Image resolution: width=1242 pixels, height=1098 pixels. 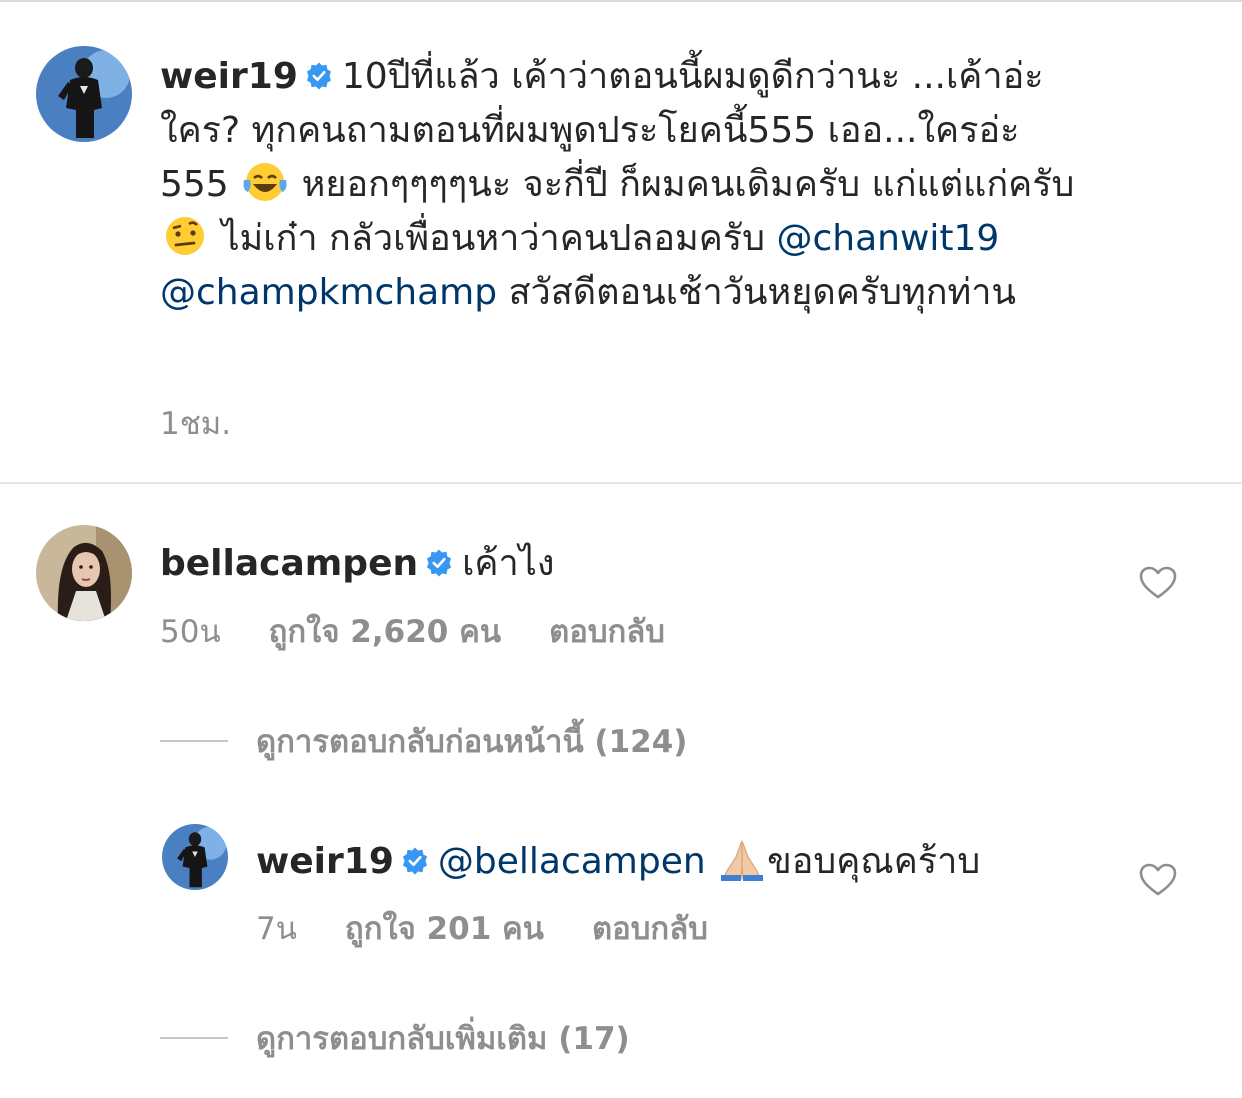 What do you see at coordinates (472, 742) in the screenshot?
I see `view-previous-replies-label: ดูการตอบกลับก่อนหน้านี้ (124)` at bounding box center [472, 742].